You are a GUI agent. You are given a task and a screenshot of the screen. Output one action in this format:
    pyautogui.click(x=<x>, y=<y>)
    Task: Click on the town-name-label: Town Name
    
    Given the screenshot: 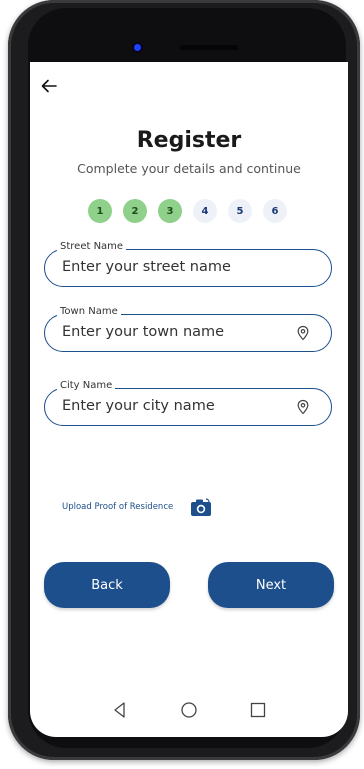 What is the action you would take?
    pyautogui.click(x=89, y=311)
    